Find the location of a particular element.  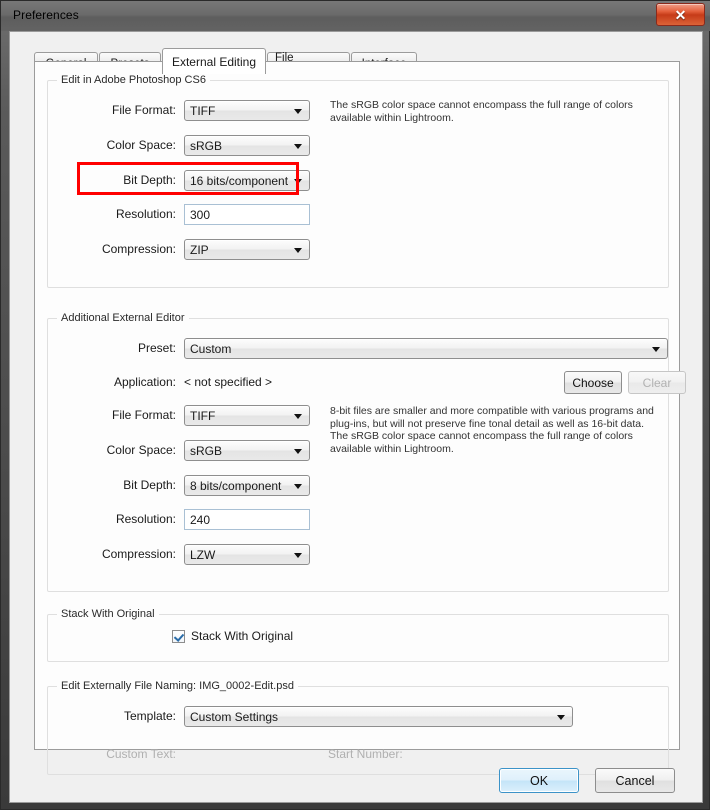

cancel-button-label: Cancel is located at coordinates (635, 780).